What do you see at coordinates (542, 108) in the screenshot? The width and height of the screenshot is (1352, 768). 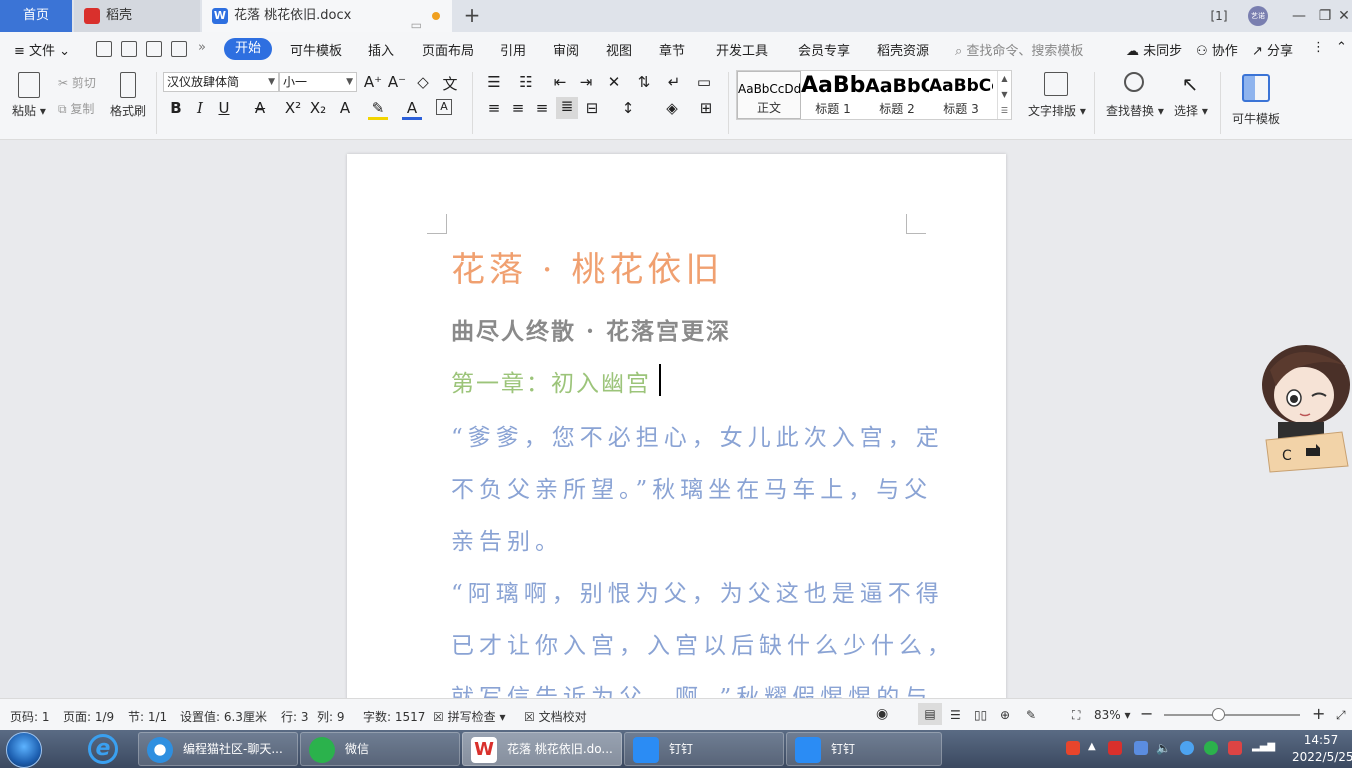 I see `align-right-icon: ≡` at bounding box center [542, 108].